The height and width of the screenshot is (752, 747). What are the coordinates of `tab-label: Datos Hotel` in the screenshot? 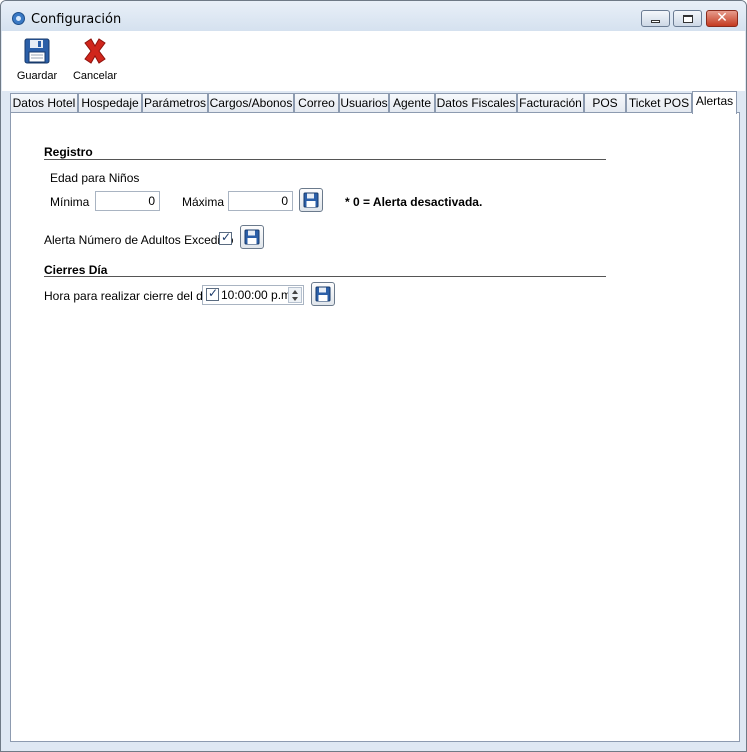 It's located at (44, 103).